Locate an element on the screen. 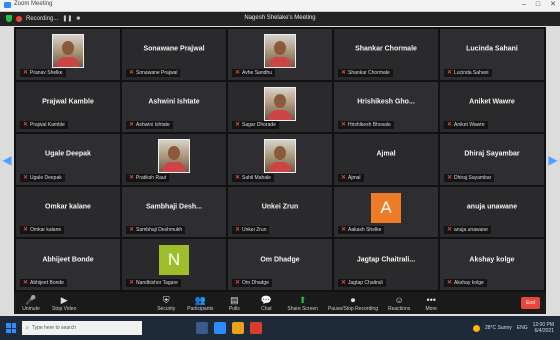 This screenshot has height=340, width=560. participant-tile: Jagtap Chaitrali... ✕ Jagtap Chaitrali is located at coordinates (386, 264).